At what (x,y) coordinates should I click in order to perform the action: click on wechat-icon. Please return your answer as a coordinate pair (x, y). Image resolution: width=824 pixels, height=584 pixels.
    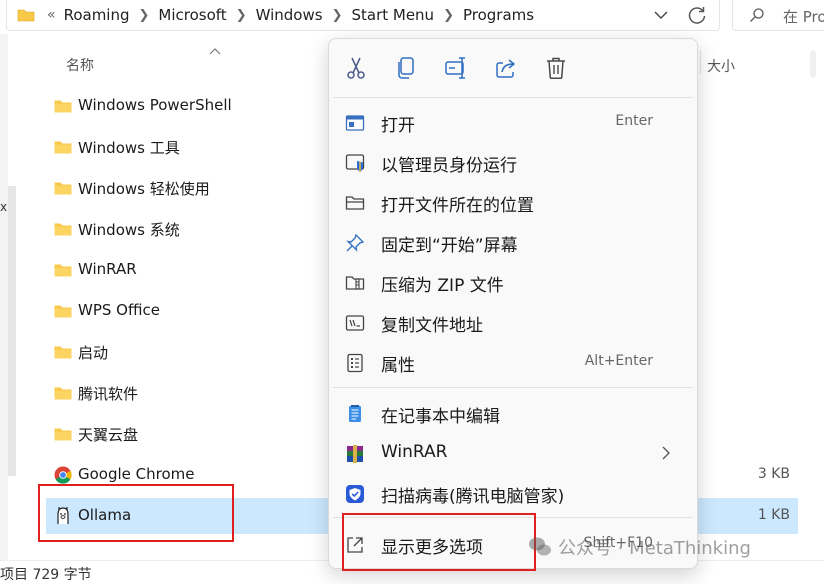
    Looking at the image, I should click on (540, 546).